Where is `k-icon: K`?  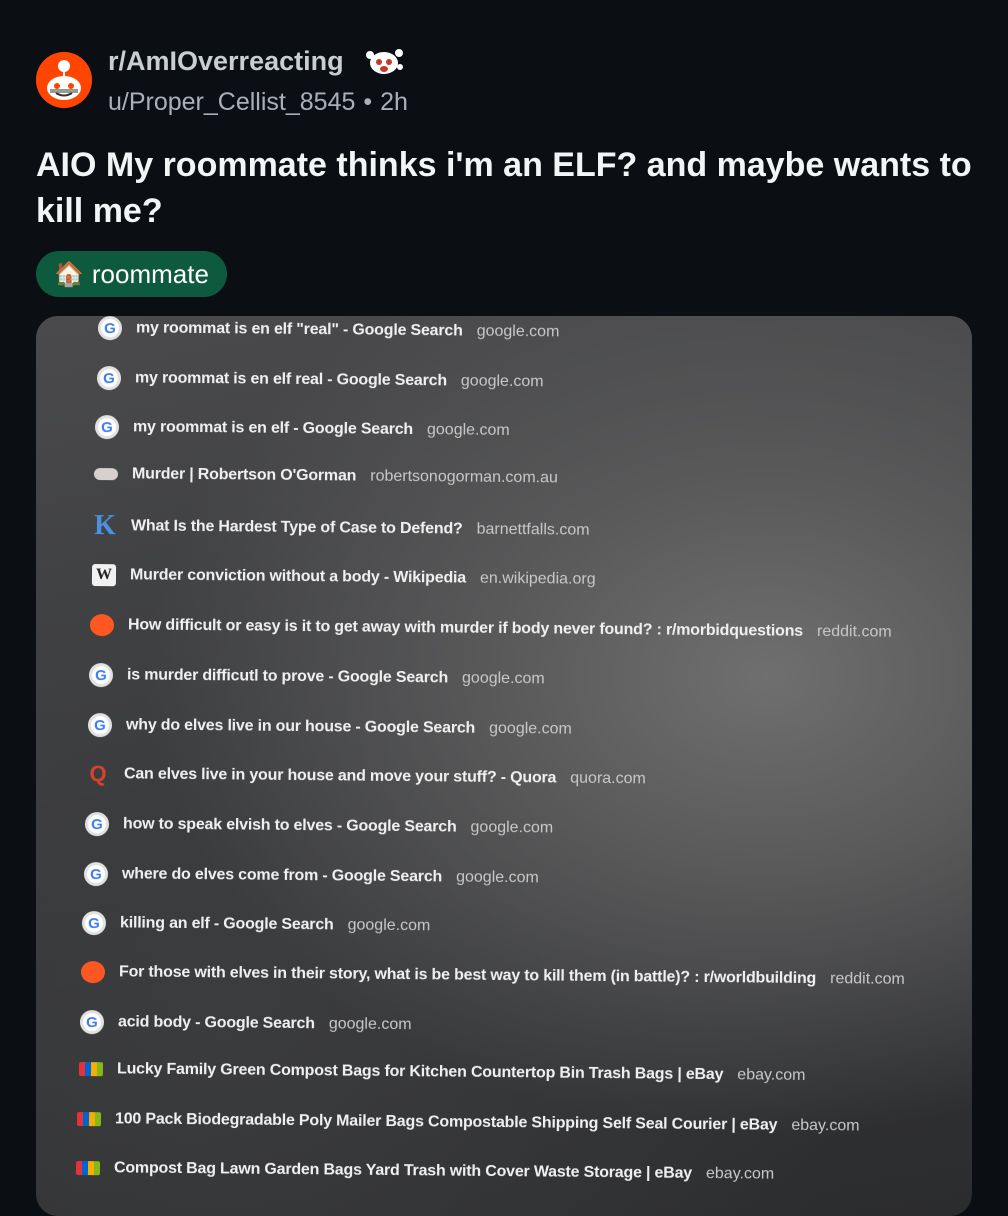
k-icon: K is located at coordinates (104, 526).